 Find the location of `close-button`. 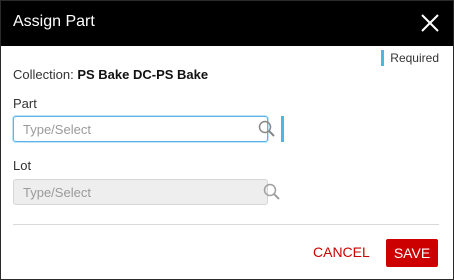

close-button is located at coordinates (430, 23).